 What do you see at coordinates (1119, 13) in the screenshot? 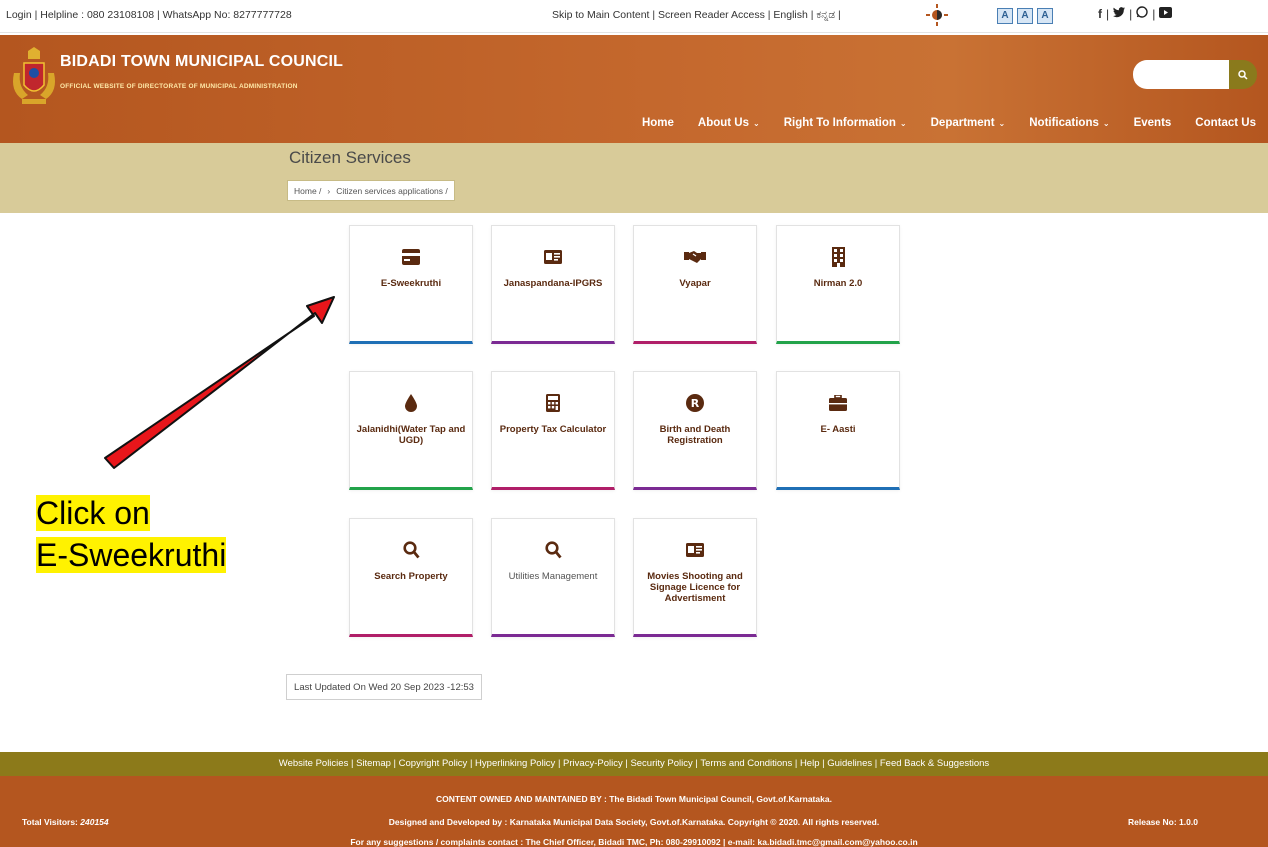
I see `twitter-icon` at bounding box center [1119, 13].